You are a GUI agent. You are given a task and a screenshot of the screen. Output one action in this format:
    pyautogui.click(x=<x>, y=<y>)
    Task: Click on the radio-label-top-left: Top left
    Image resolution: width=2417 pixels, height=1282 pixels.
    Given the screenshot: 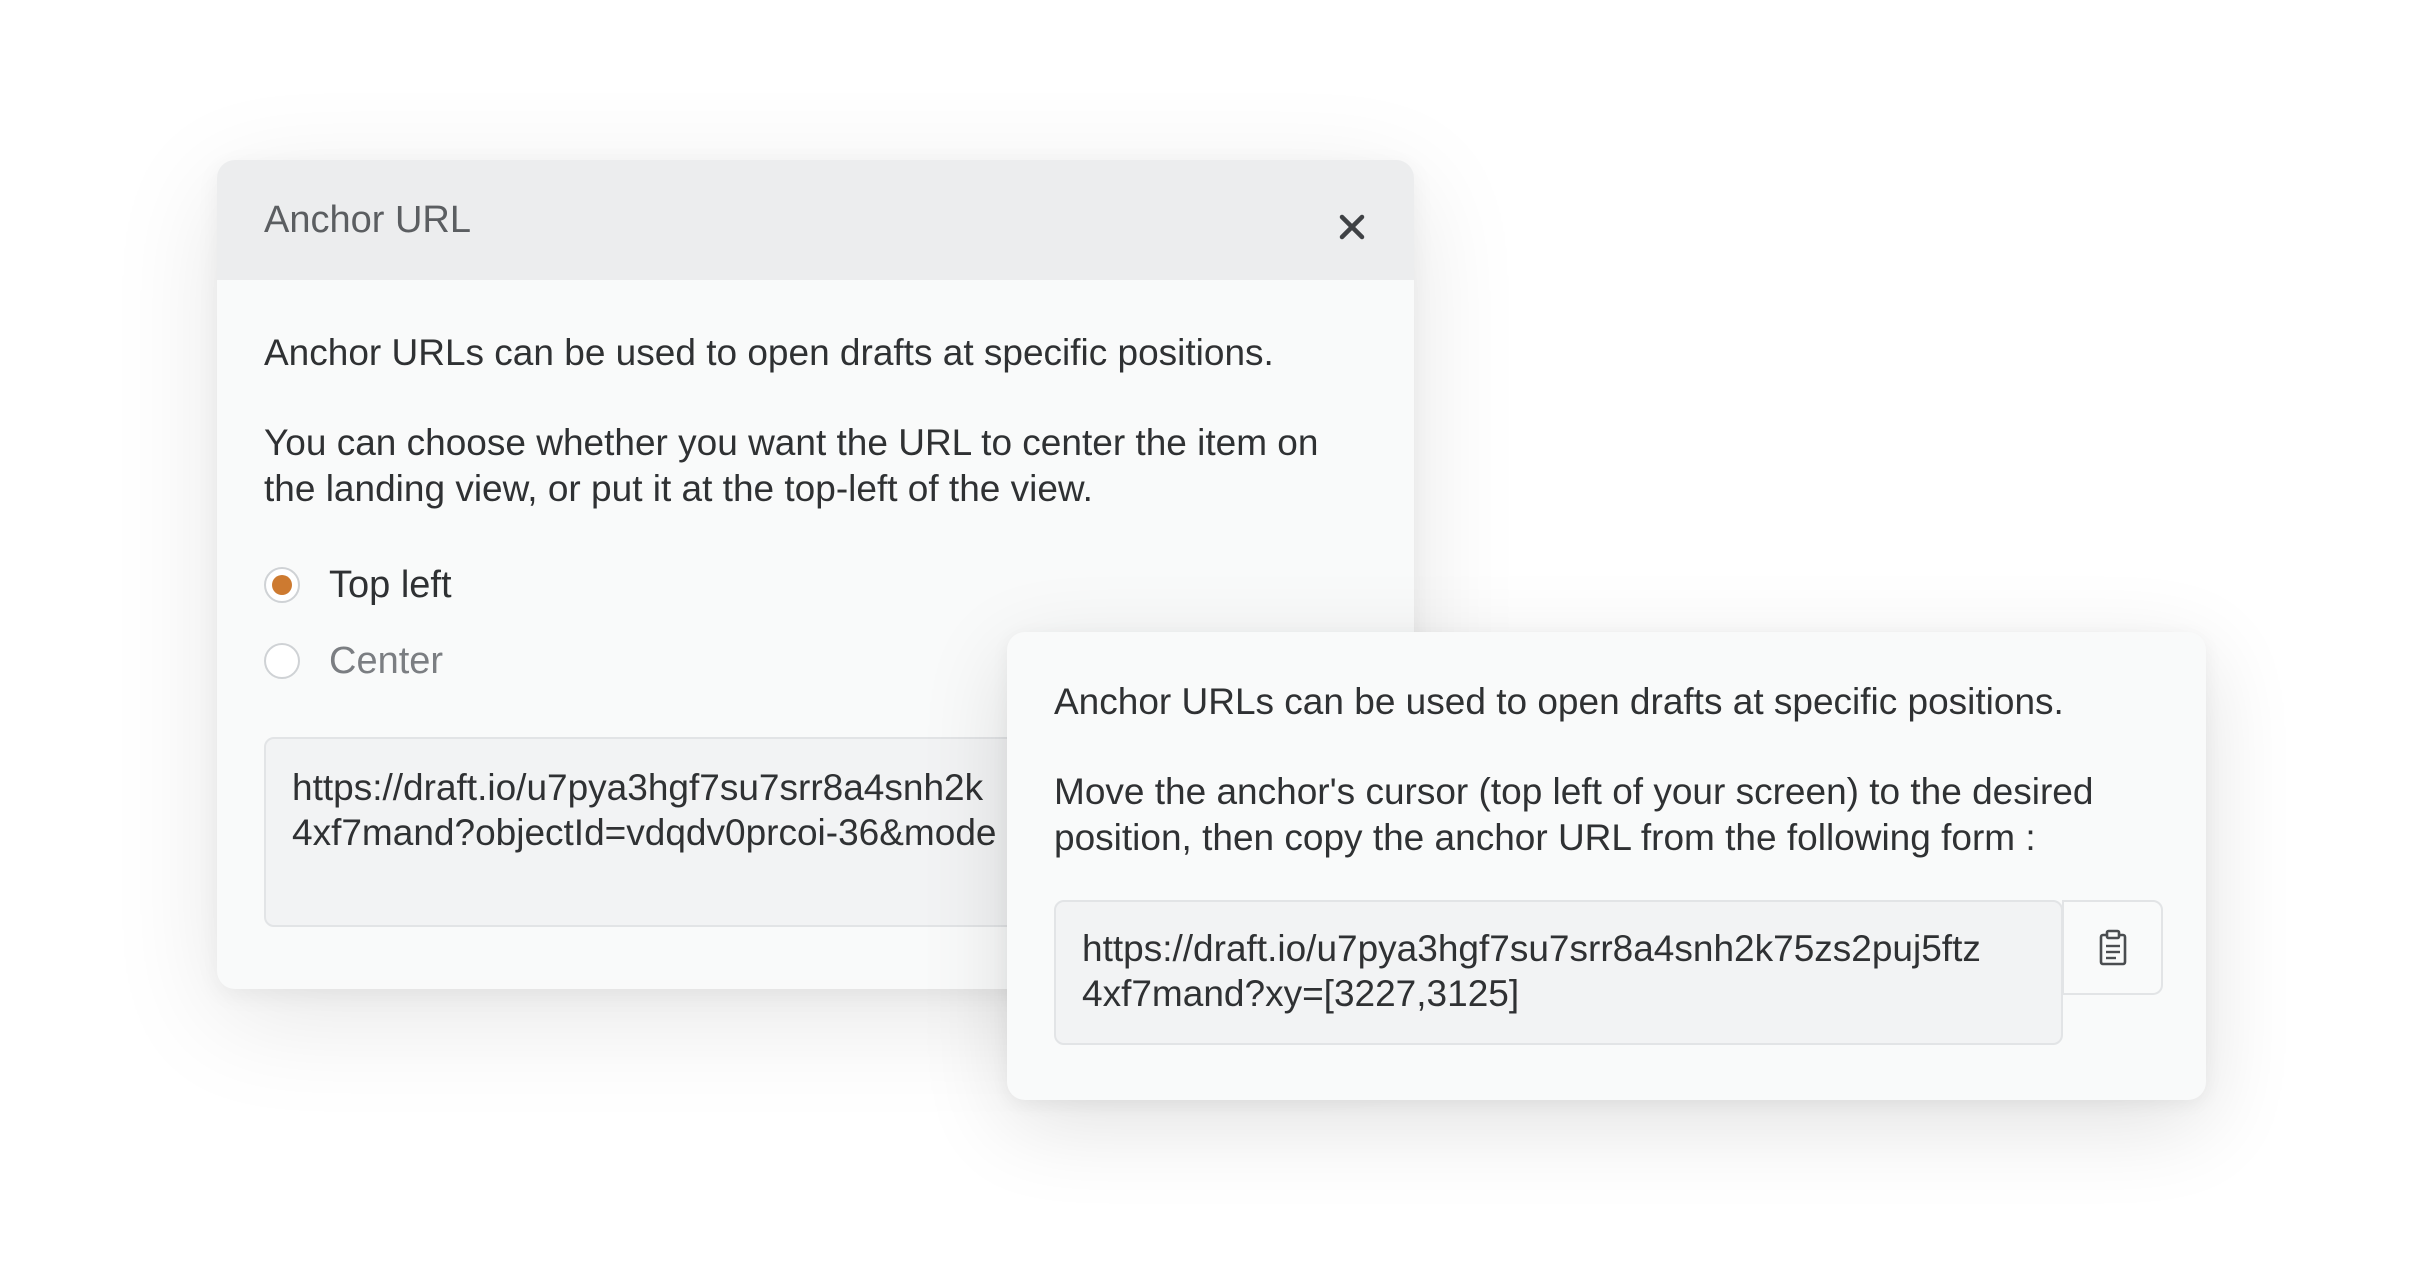 What is the action you would take?
    pyautogui.click(x=390, y=585)
    